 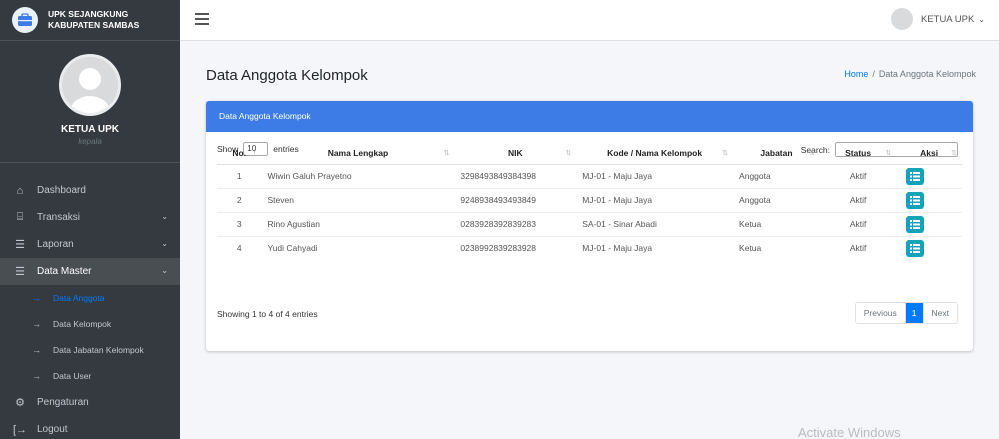 I want to click on brand-line1: UPK SEJANGKUNG, so click(x=88, y=14).